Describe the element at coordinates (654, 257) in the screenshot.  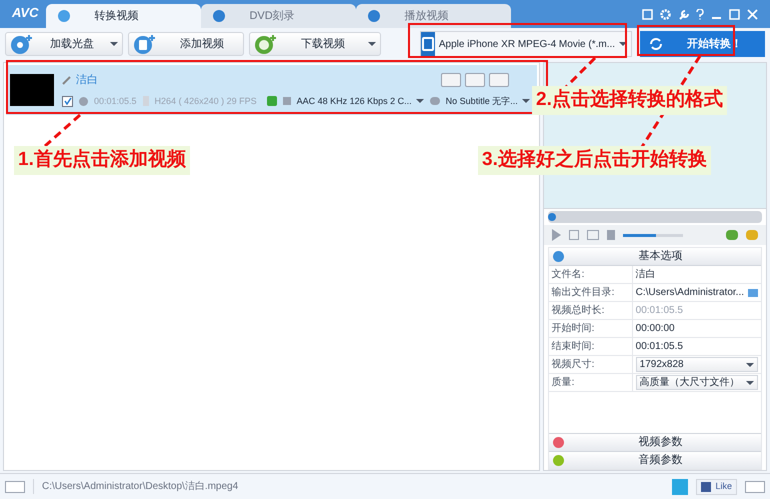
I see `section-header: 基本选项` at that location.